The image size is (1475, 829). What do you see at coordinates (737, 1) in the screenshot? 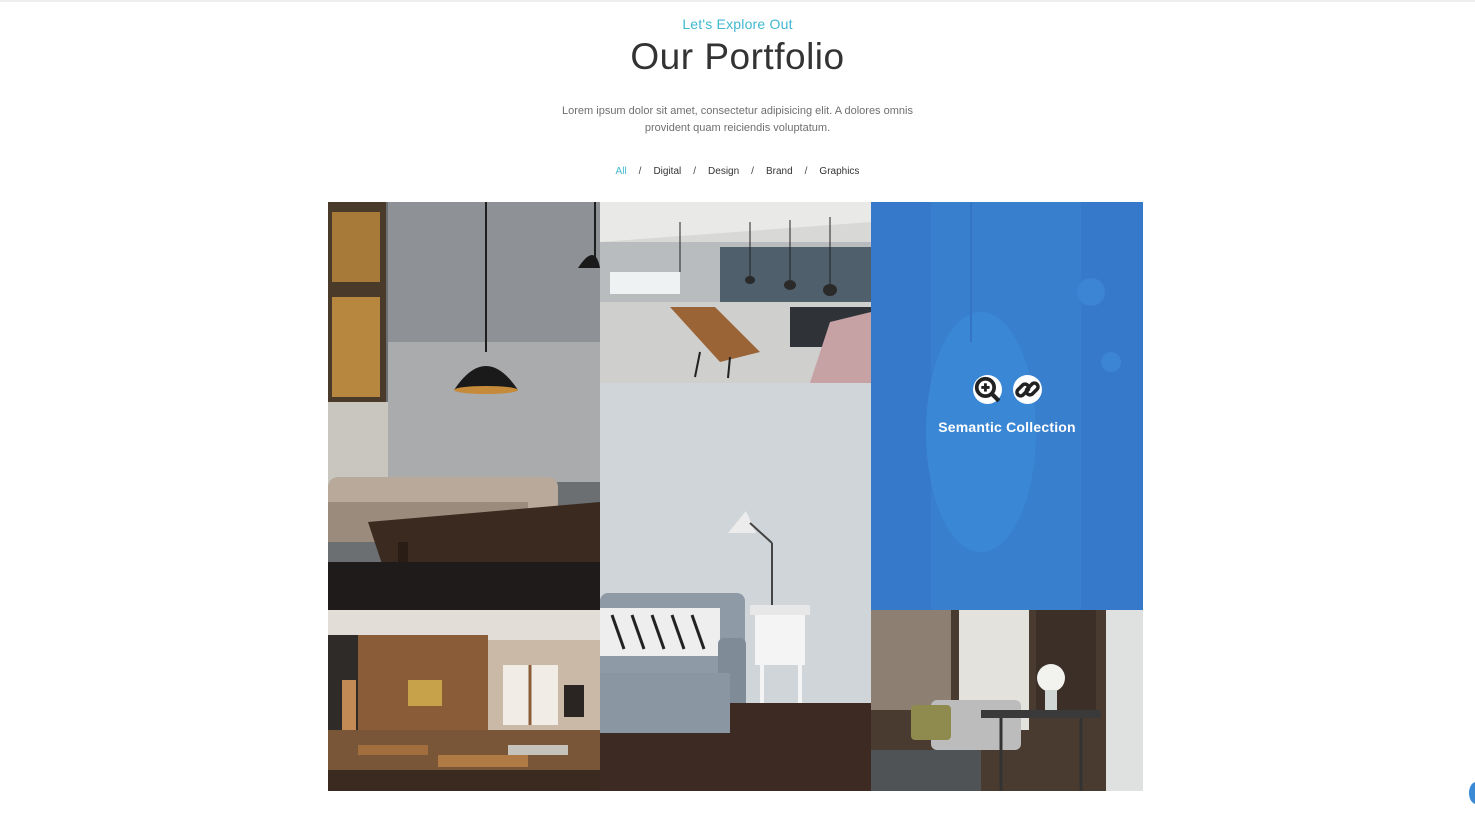
I see `top-divider` at bounding box center [737, 1].